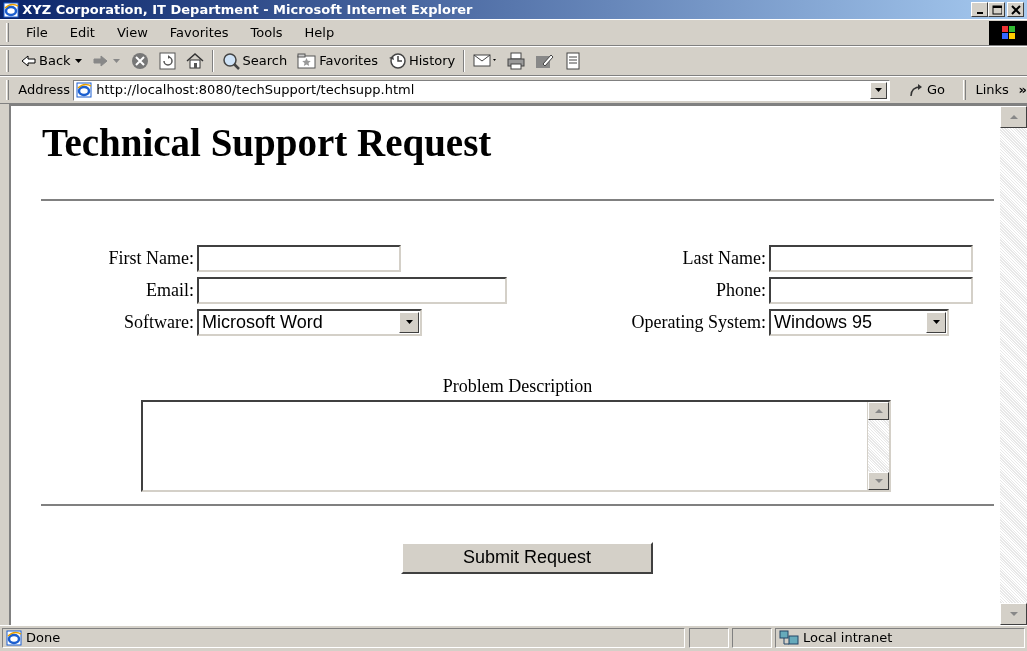 The image size is (1027, 651). Describe the element at coordinates (992, 90) in the screenshot. I see `links-label: Links` at that location.